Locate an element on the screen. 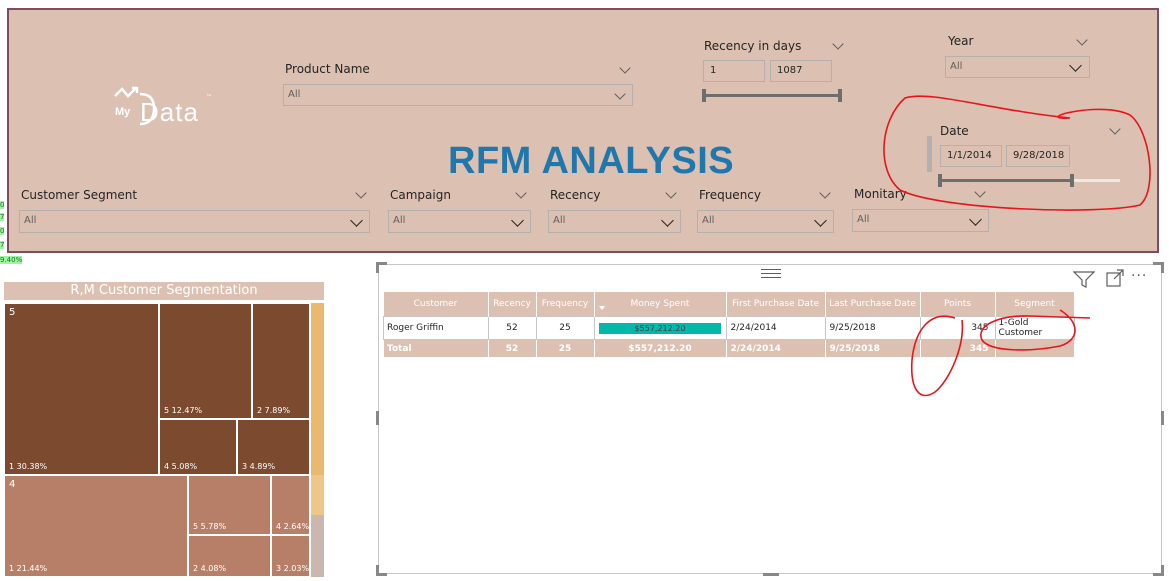 This screenshot has height=581, width=1169. cell-customer: Roger Griffin is located at coordinates (436, 328).